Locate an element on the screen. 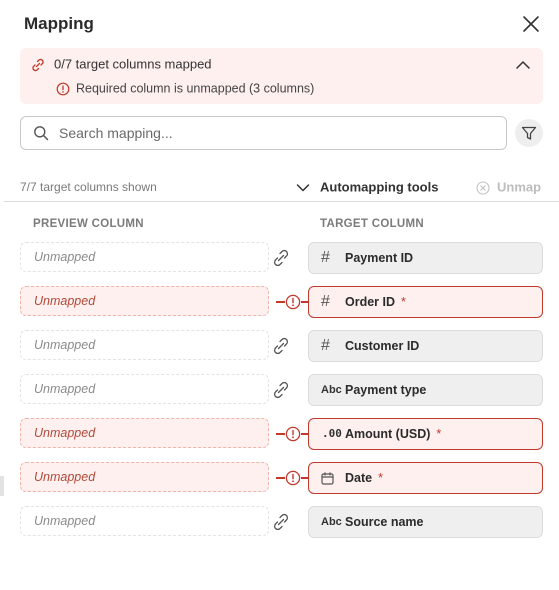 The width and height of the screenshot is (559, 590). automapping-tools-button: Automapping tools is located at coordinates (367, 187).